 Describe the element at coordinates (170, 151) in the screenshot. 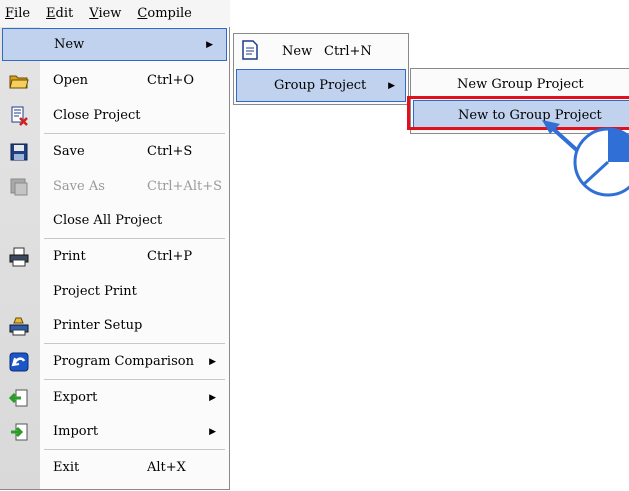

I see `menu-item-shortcut: Ctrl+S` at that location.